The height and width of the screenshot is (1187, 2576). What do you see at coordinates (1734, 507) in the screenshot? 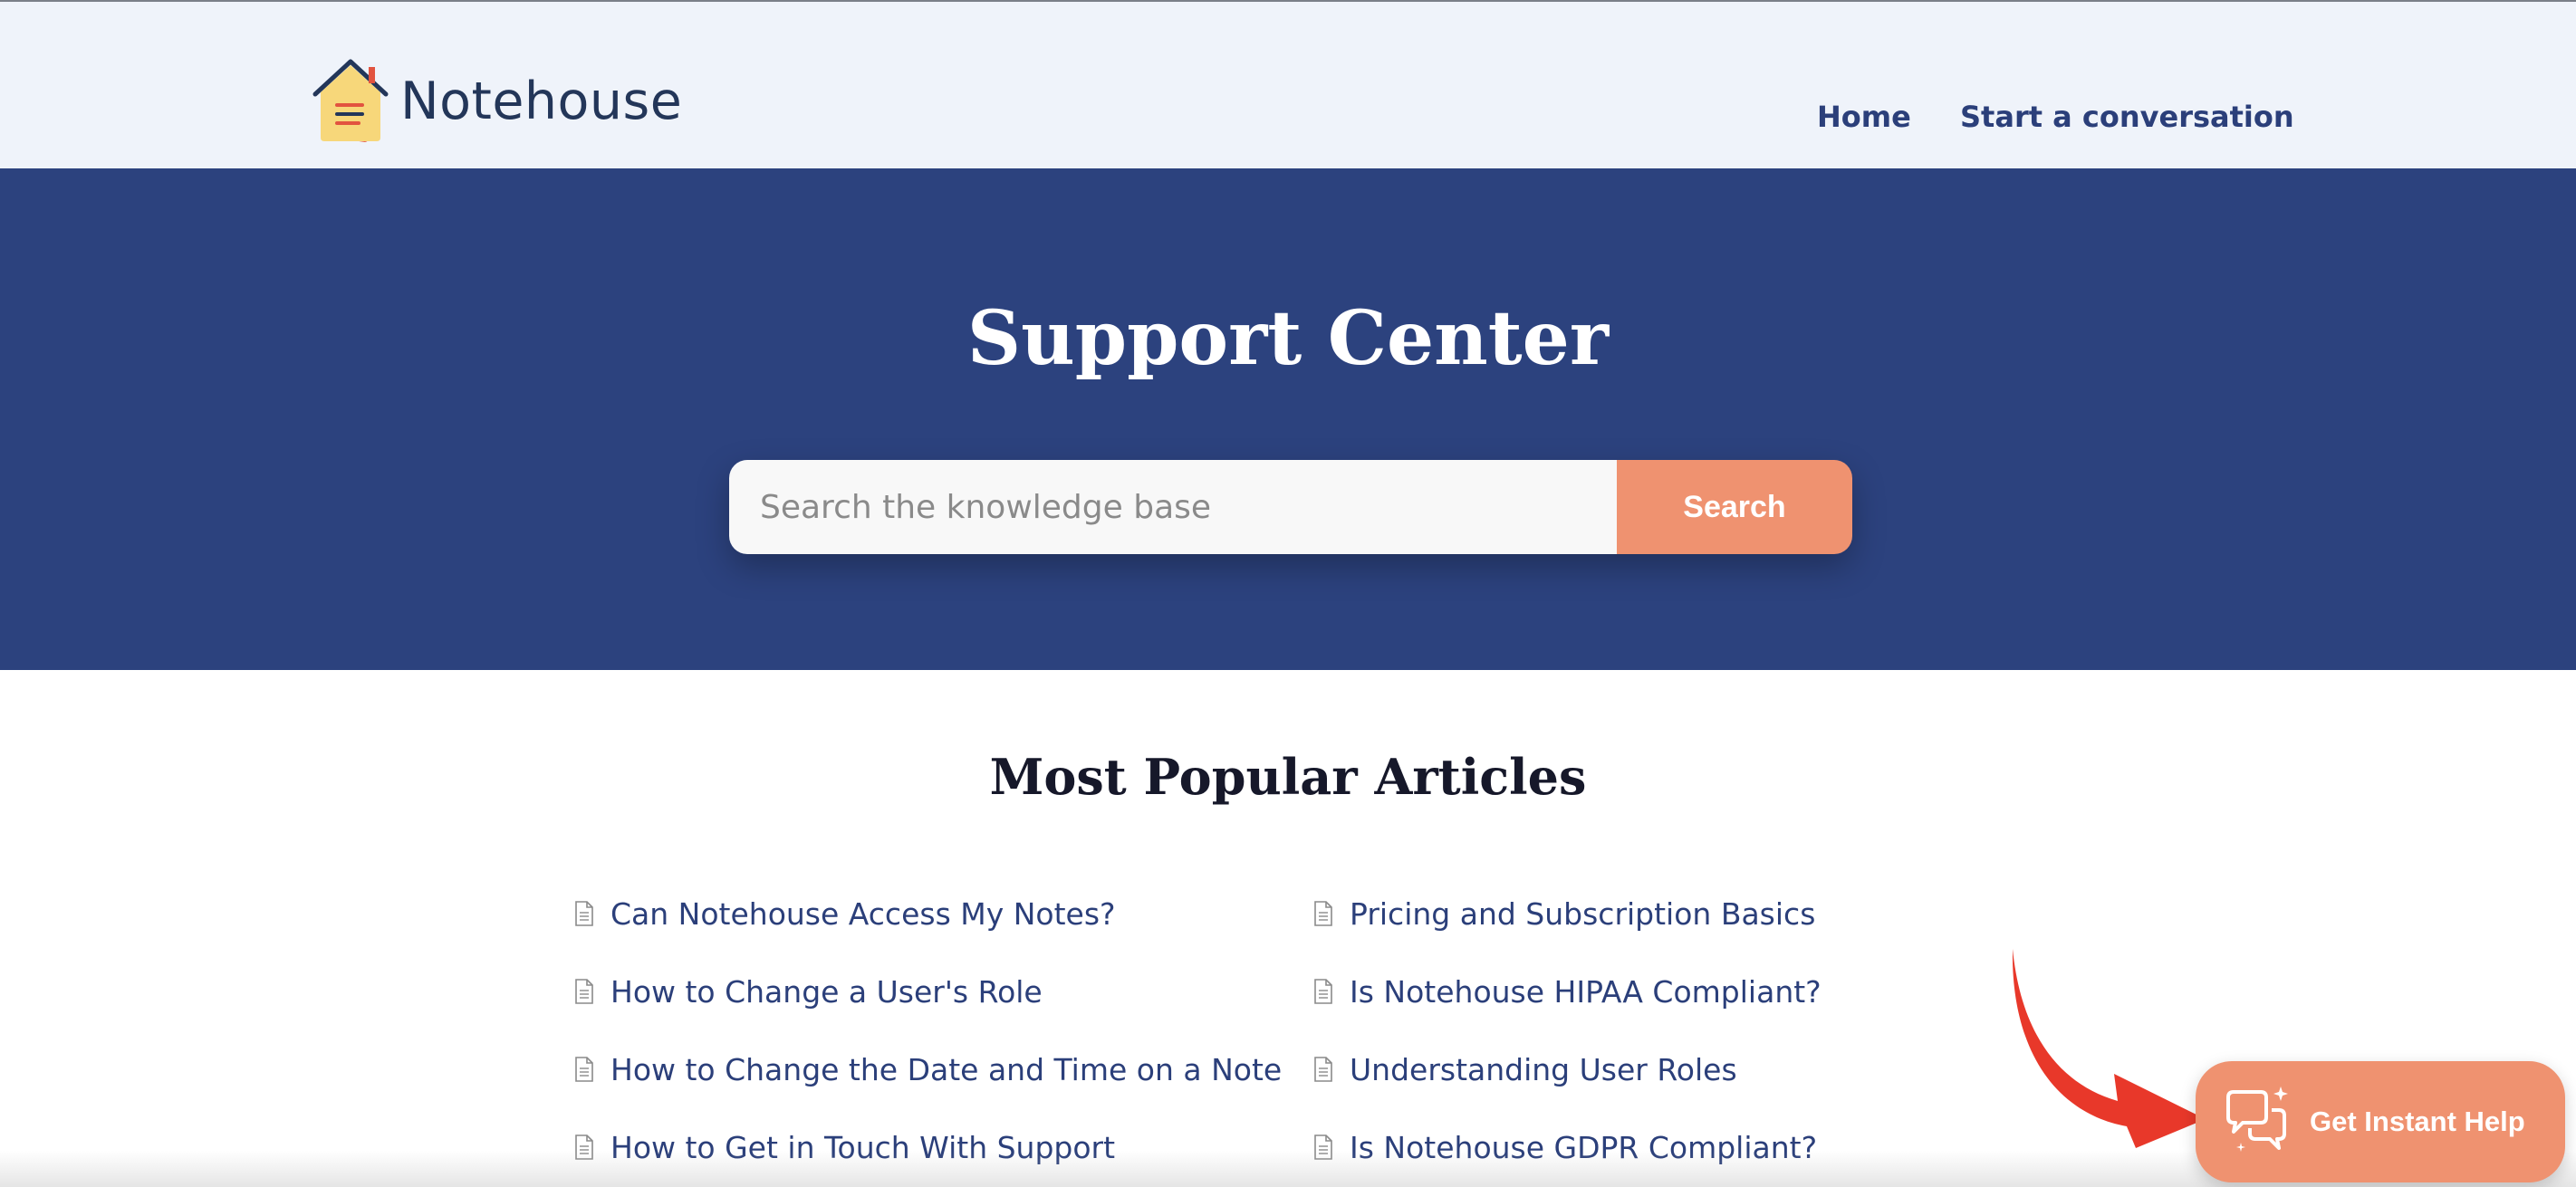
I see `search-button: Search` at bounding box center [1734, 507].